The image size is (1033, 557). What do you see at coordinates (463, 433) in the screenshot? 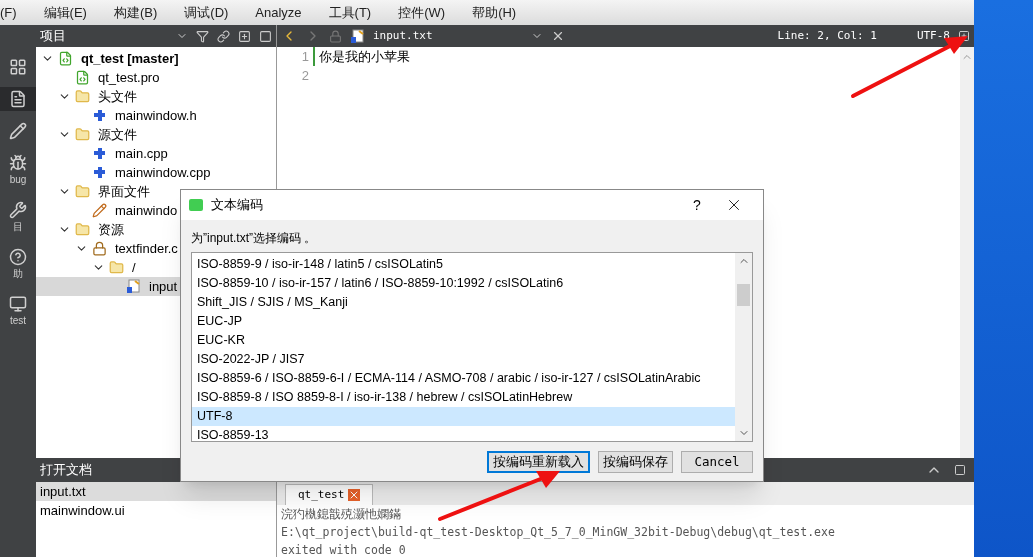
I see `encoding-item: ISO-8859-13` at bounding box center [463, 433].